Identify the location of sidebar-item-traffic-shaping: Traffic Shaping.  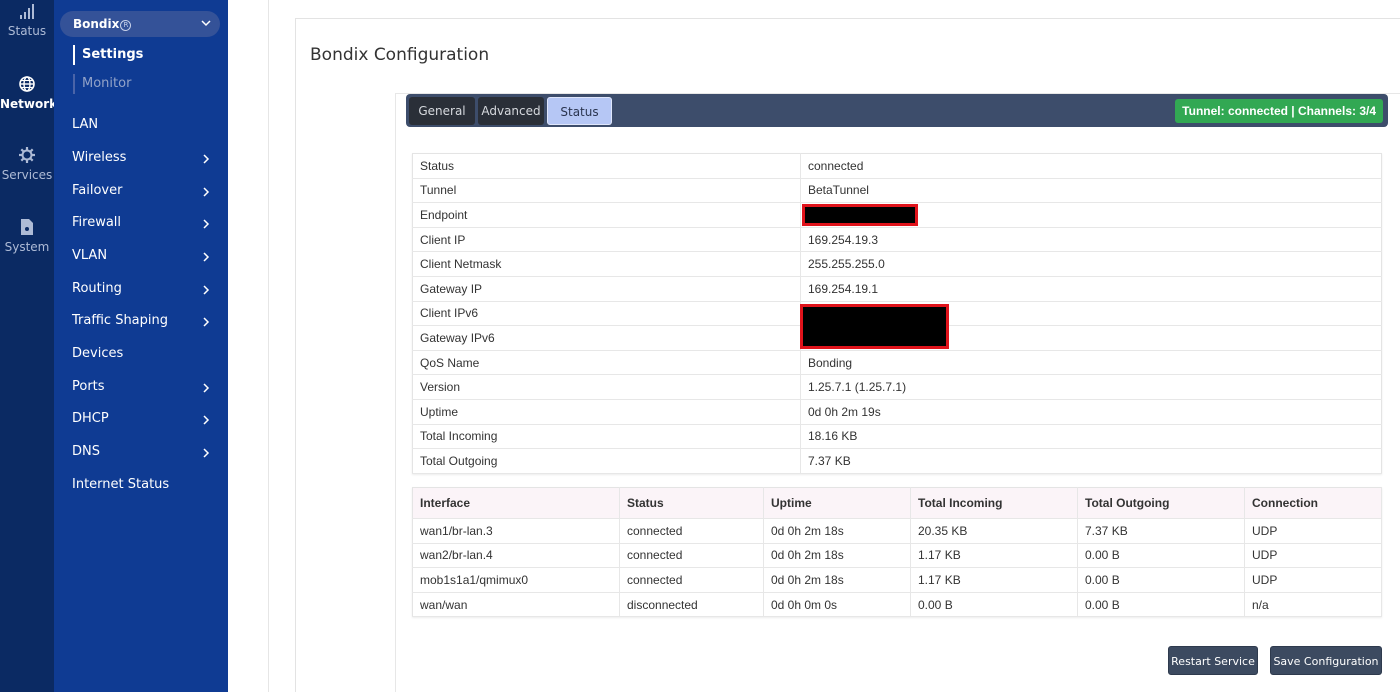
(141, 321).